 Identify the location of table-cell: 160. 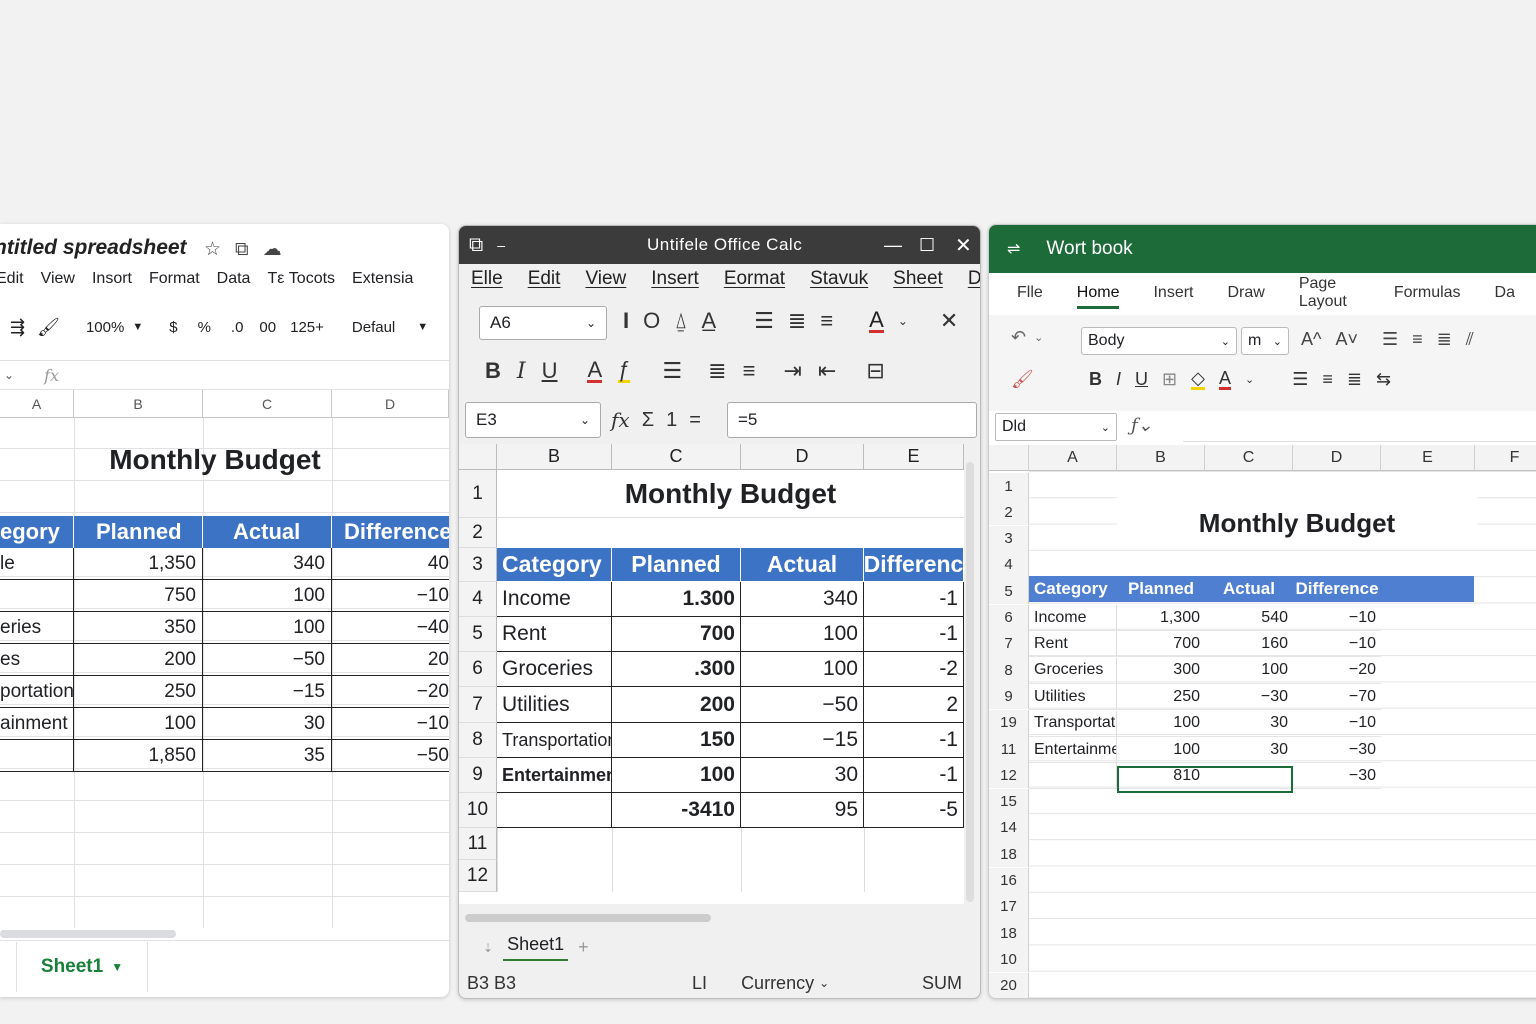
(1249, 644).